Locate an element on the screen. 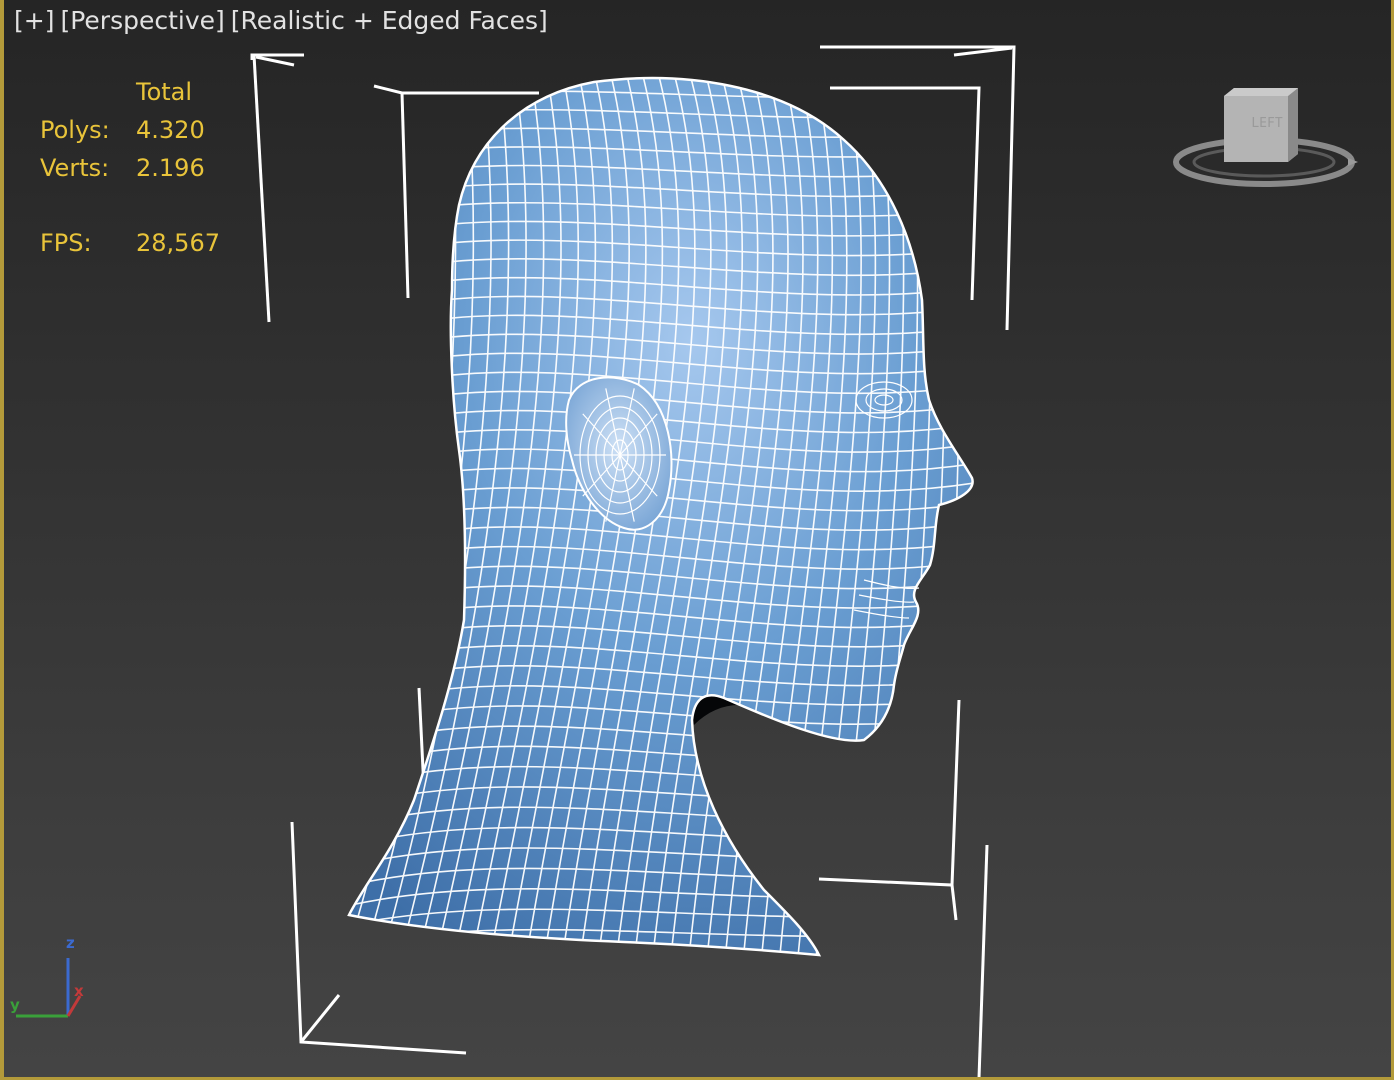 The height and width of the screenshot is (1080, 1394). axis-tripod-graphic is located at coordinates (49, 988).